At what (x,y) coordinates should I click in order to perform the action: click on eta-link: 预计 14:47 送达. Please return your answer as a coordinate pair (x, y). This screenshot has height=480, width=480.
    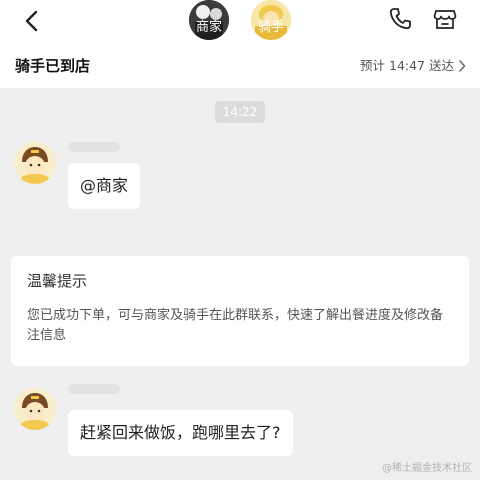
    Looking at the image, I should click on (413, 66).